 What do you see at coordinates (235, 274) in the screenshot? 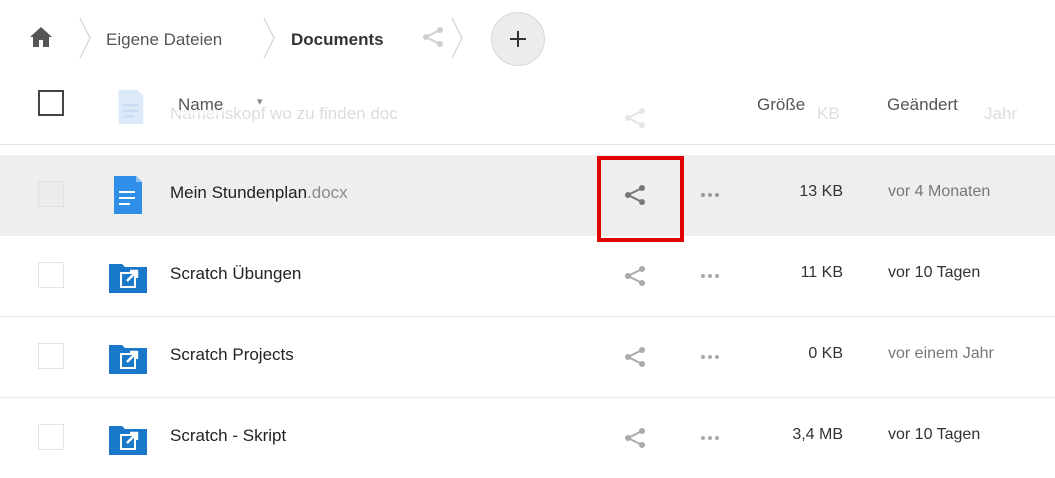
I see `file-name: Scratch Übungen` at bounding box center [235, 274].